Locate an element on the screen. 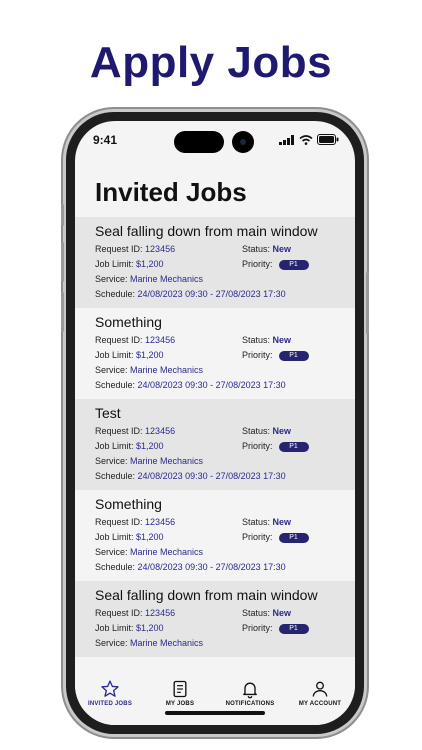 This screenshot has width=422, height=750. status-bar: 9:41 is located at coordinates (215, 141).